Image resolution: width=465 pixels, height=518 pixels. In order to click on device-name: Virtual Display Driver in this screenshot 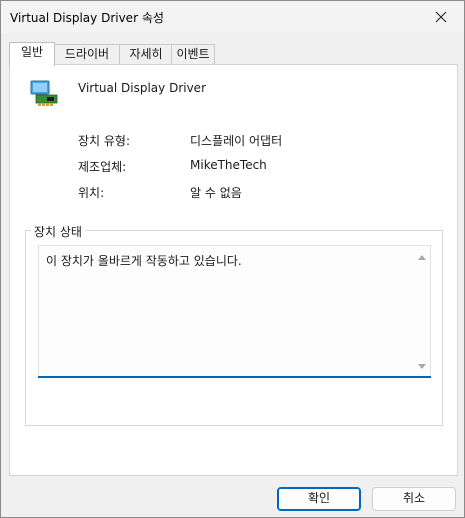, I will do `click(142, 88)`.